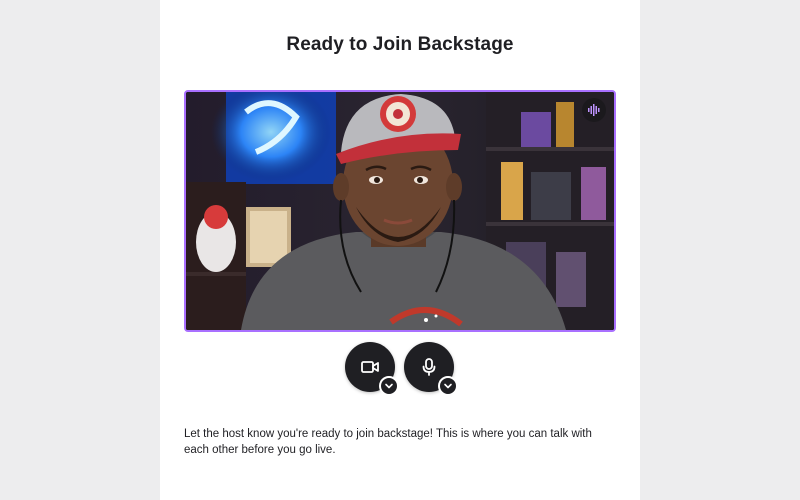 Image resolution: width=800 pixels, height=500 pixels. I want to click on media-controls, so click(400, 370).